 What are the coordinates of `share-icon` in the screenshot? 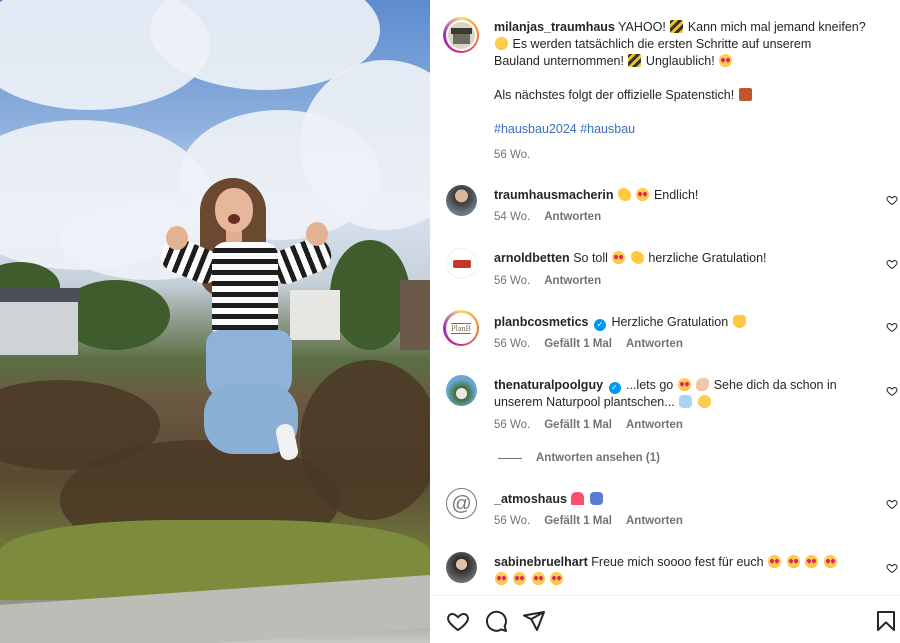 It's located at (534, 621).